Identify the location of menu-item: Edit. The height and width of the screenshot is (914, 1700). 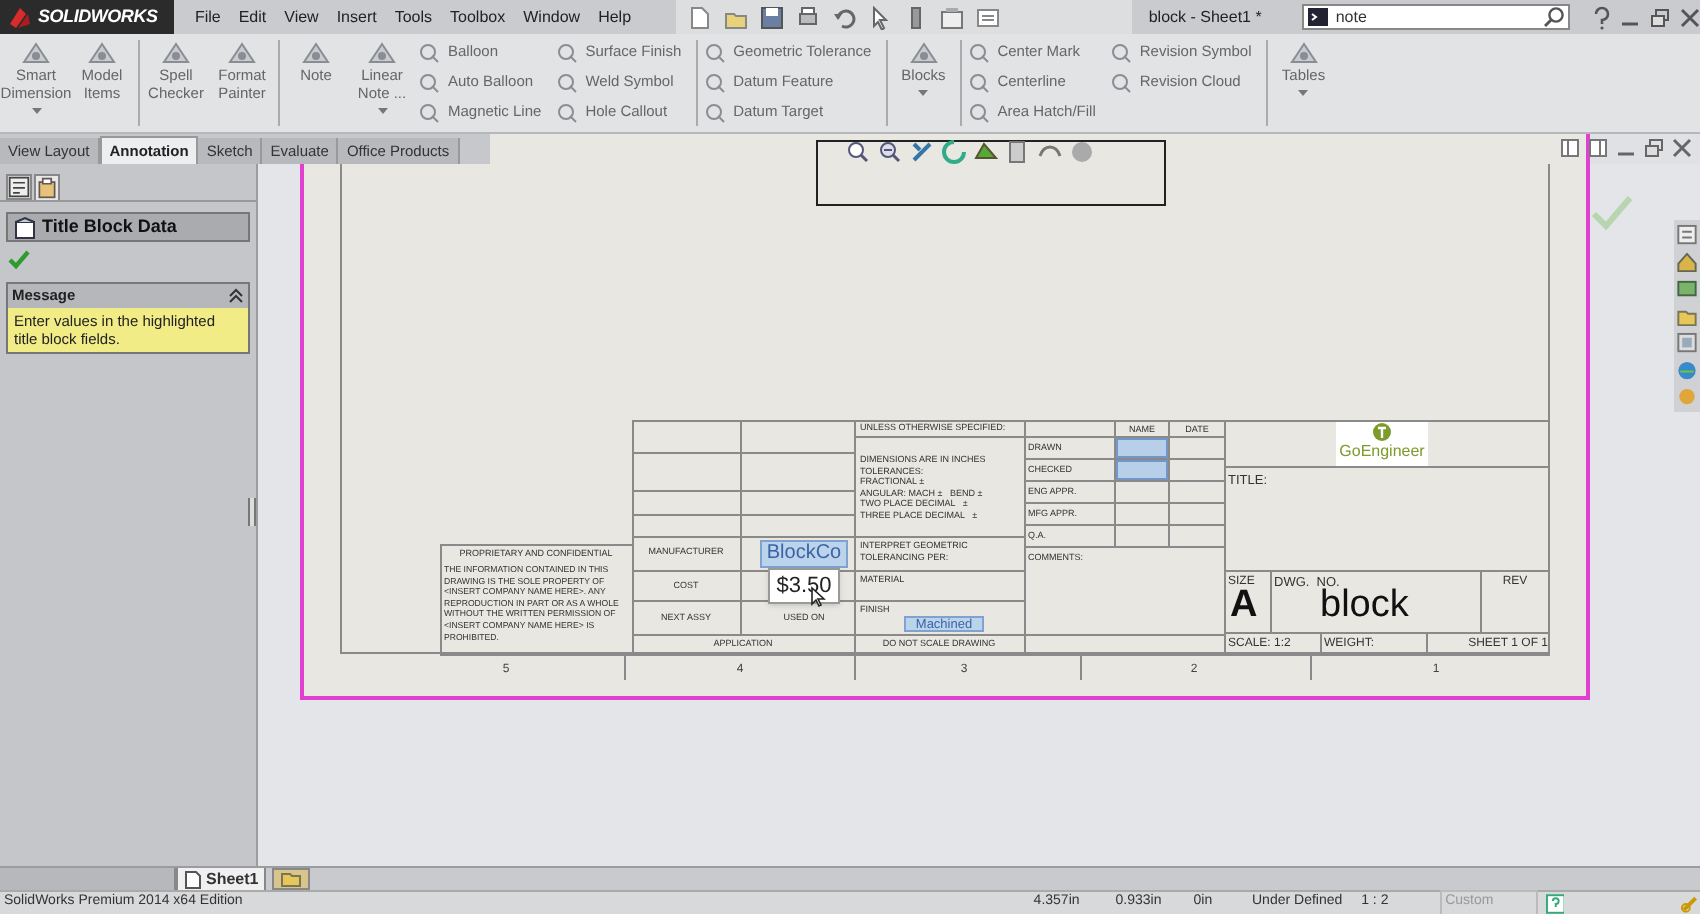
(252, 17).